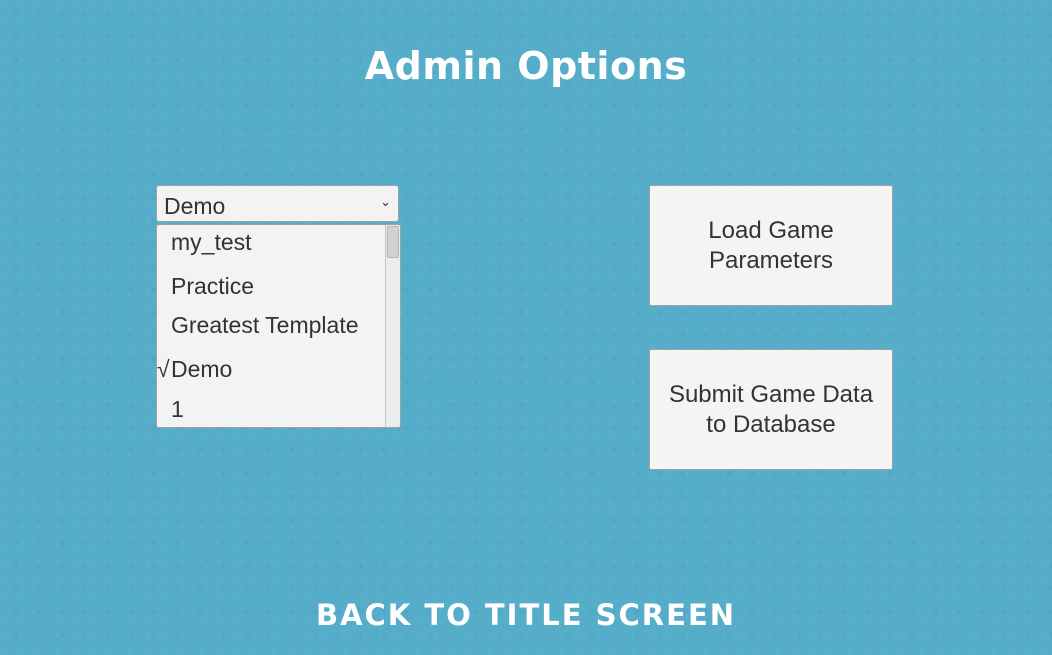 The image size is (1052, 655). What do you see at coordinates (393, 242) in the screenshot?
I see `scrollbar-thumb` at bounding box center [393, 242].